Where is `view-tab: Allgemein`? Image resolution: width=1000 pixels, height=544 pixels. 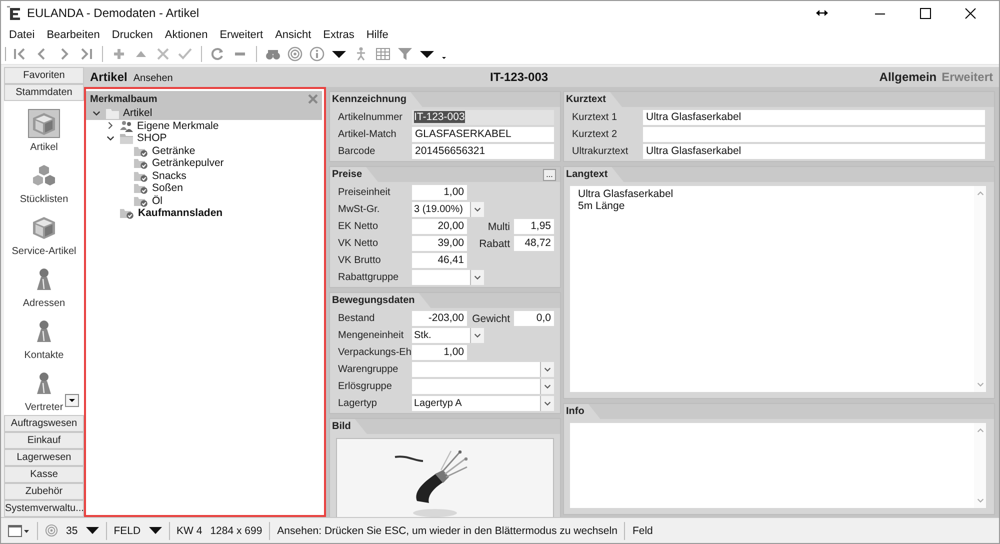
view-tab: Allgemein is located at coordinates (908, 77).